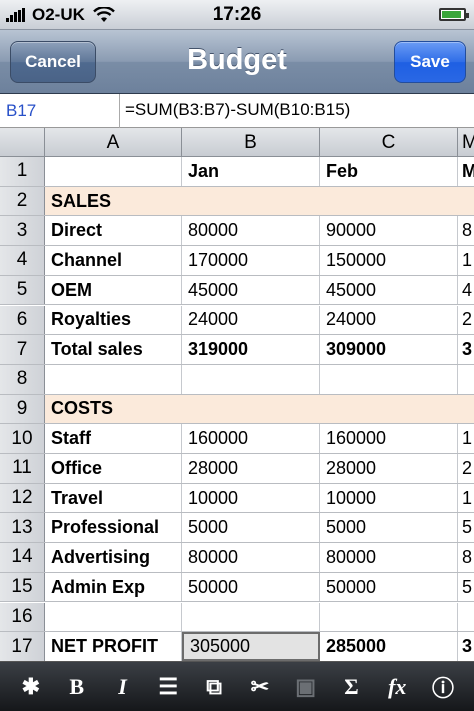 The image size is (474, 711). I want to click on cell-a8, so click(113, 379).